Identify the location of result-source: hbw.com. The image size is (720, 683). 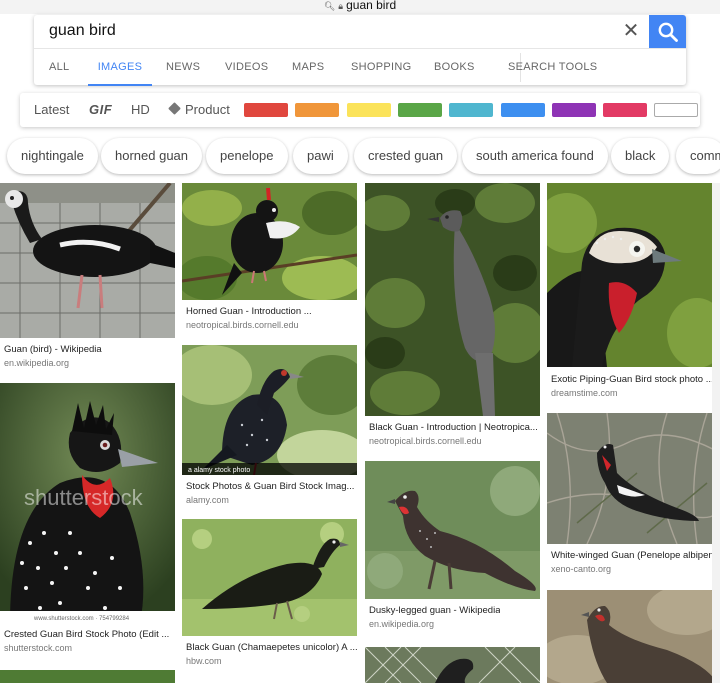
(204, 661).